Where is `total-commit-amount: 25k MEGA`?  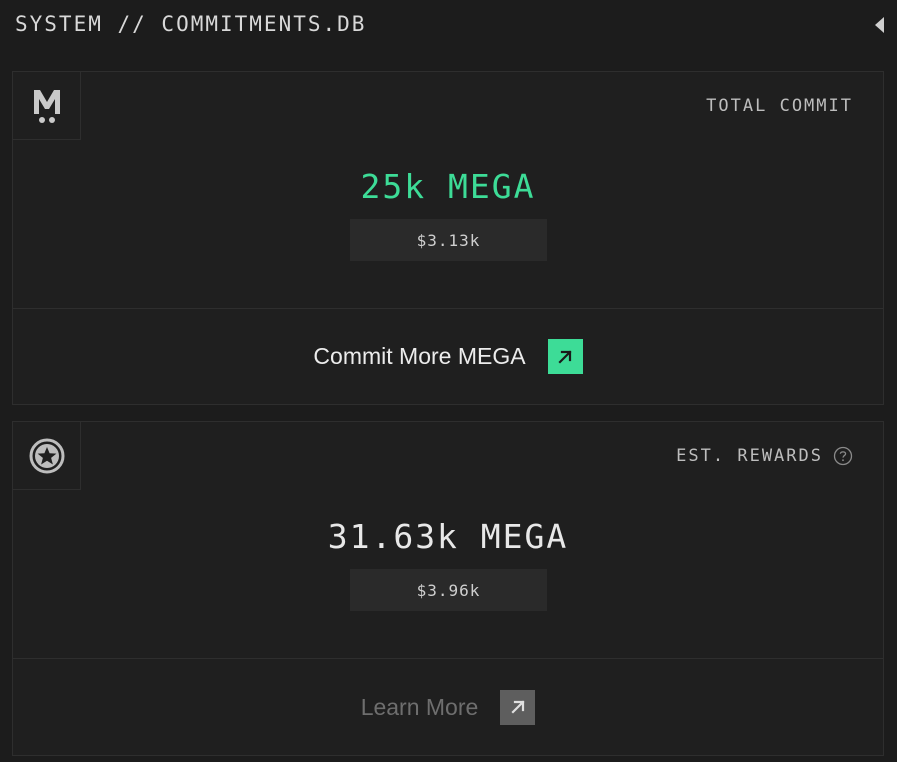 total-commit-amount: 25k MEGA is located at coordinates (448, 186).